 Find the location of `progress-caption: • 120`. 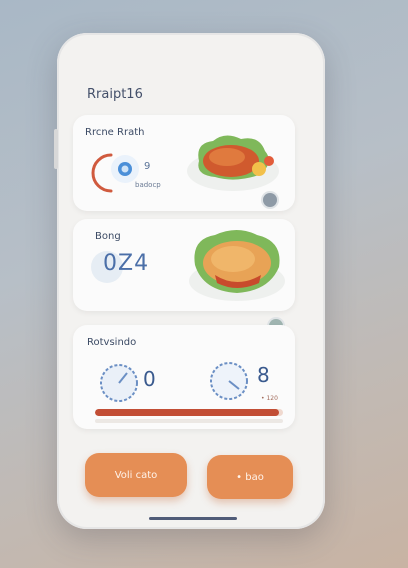

progress-caption: • 120 is located at coordinates (269, 398).